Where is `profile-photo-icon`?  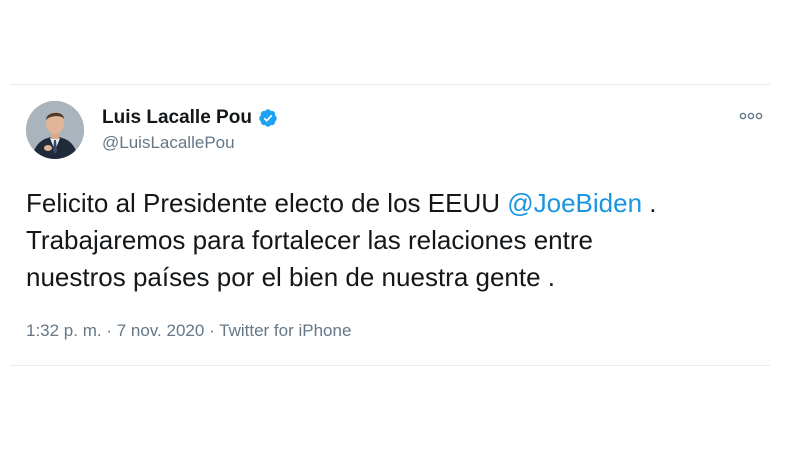 profile-photo-icon is located at coordinates (55, 130).